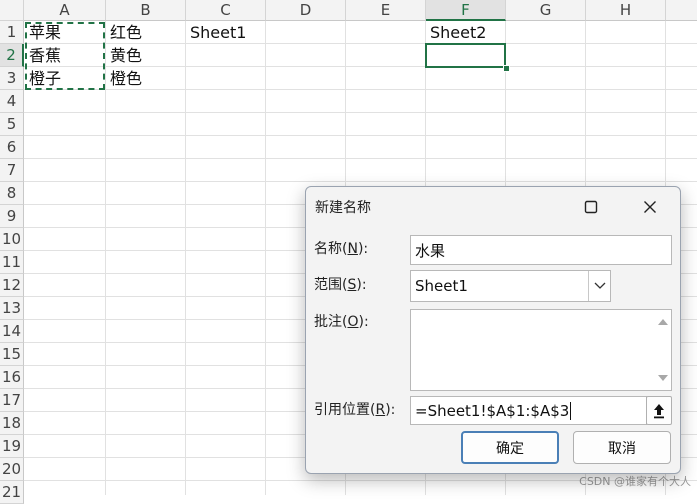 Image resolution: width=697 pixels, height=504 pixels. I want to click on refers-to-input: =Sheet1!$A$1:$A$3, so click(528, 410).